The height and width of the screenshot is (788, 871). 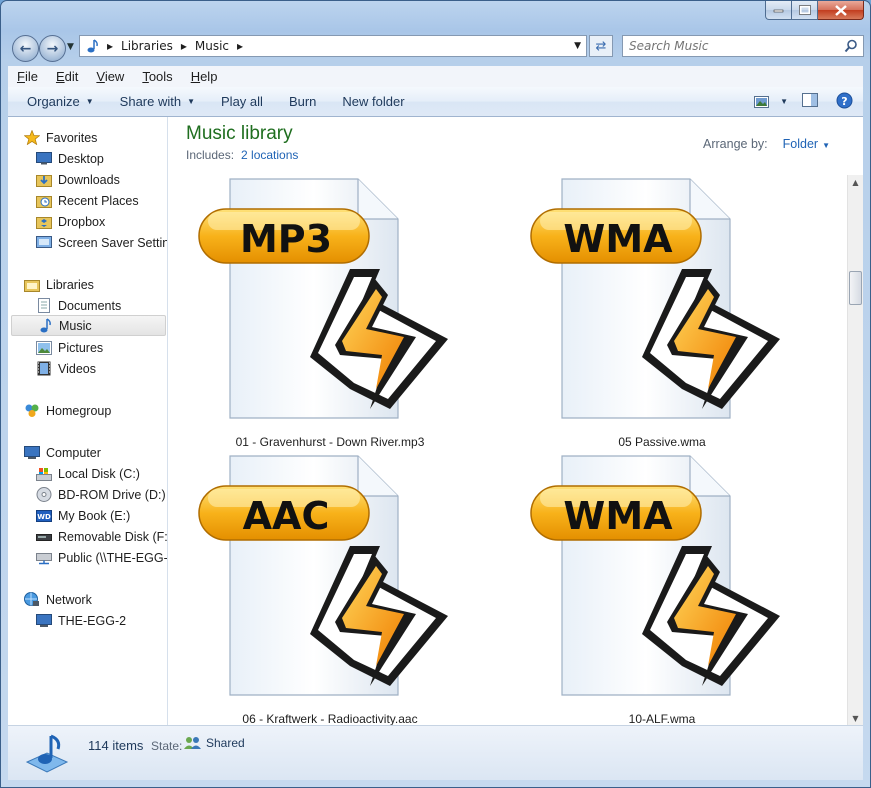 What do you see at coordinates (662, 313) in the screenshot?
I see `file-item: WMA 05 Passive.wma` at bounding box center [662, 313].